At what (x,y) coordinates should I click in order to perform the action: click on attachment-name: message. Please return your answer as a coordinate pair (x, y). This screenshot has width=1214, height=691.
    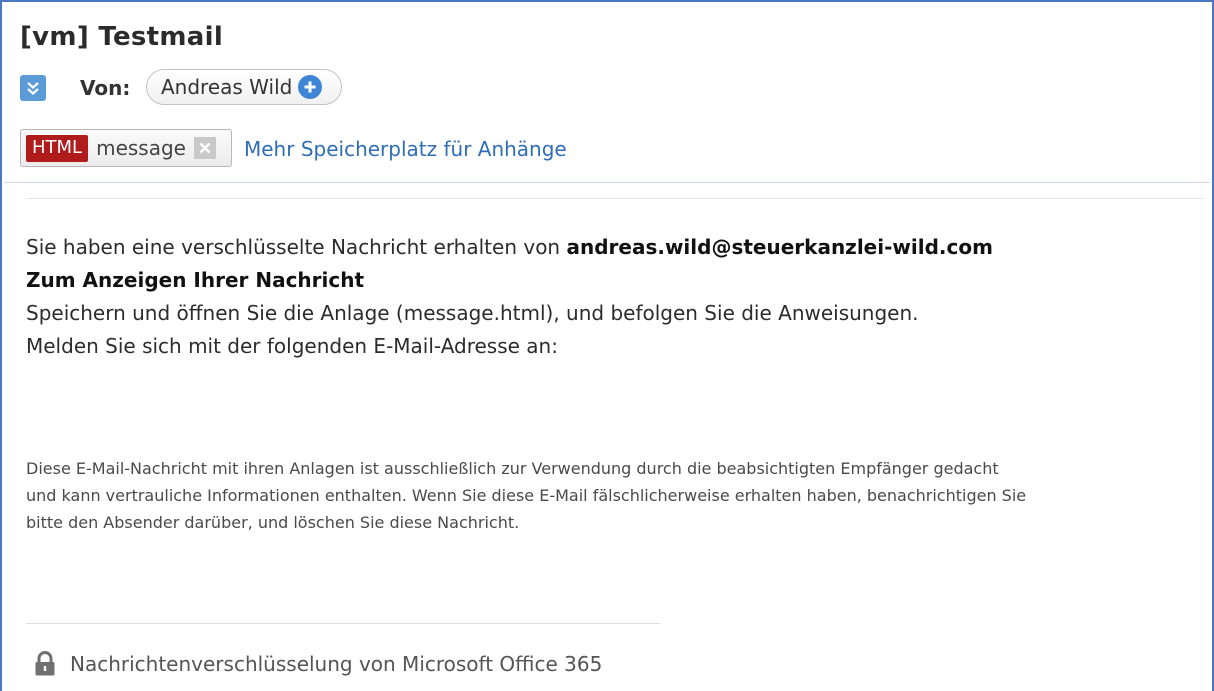
    Looking at the image, I should click on (141, 148).